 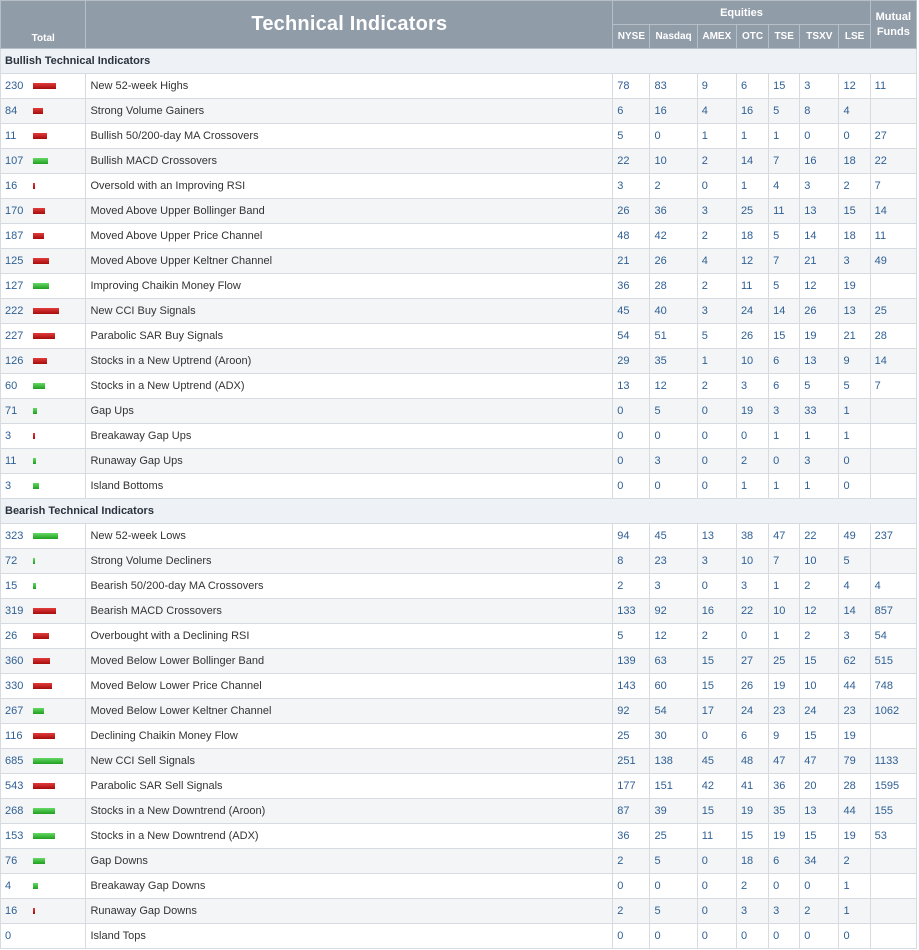 I want to click on table-row: 16 Runaway Gap Downs 2 5 0 3 3 2 1, so click(x=459, y=911).